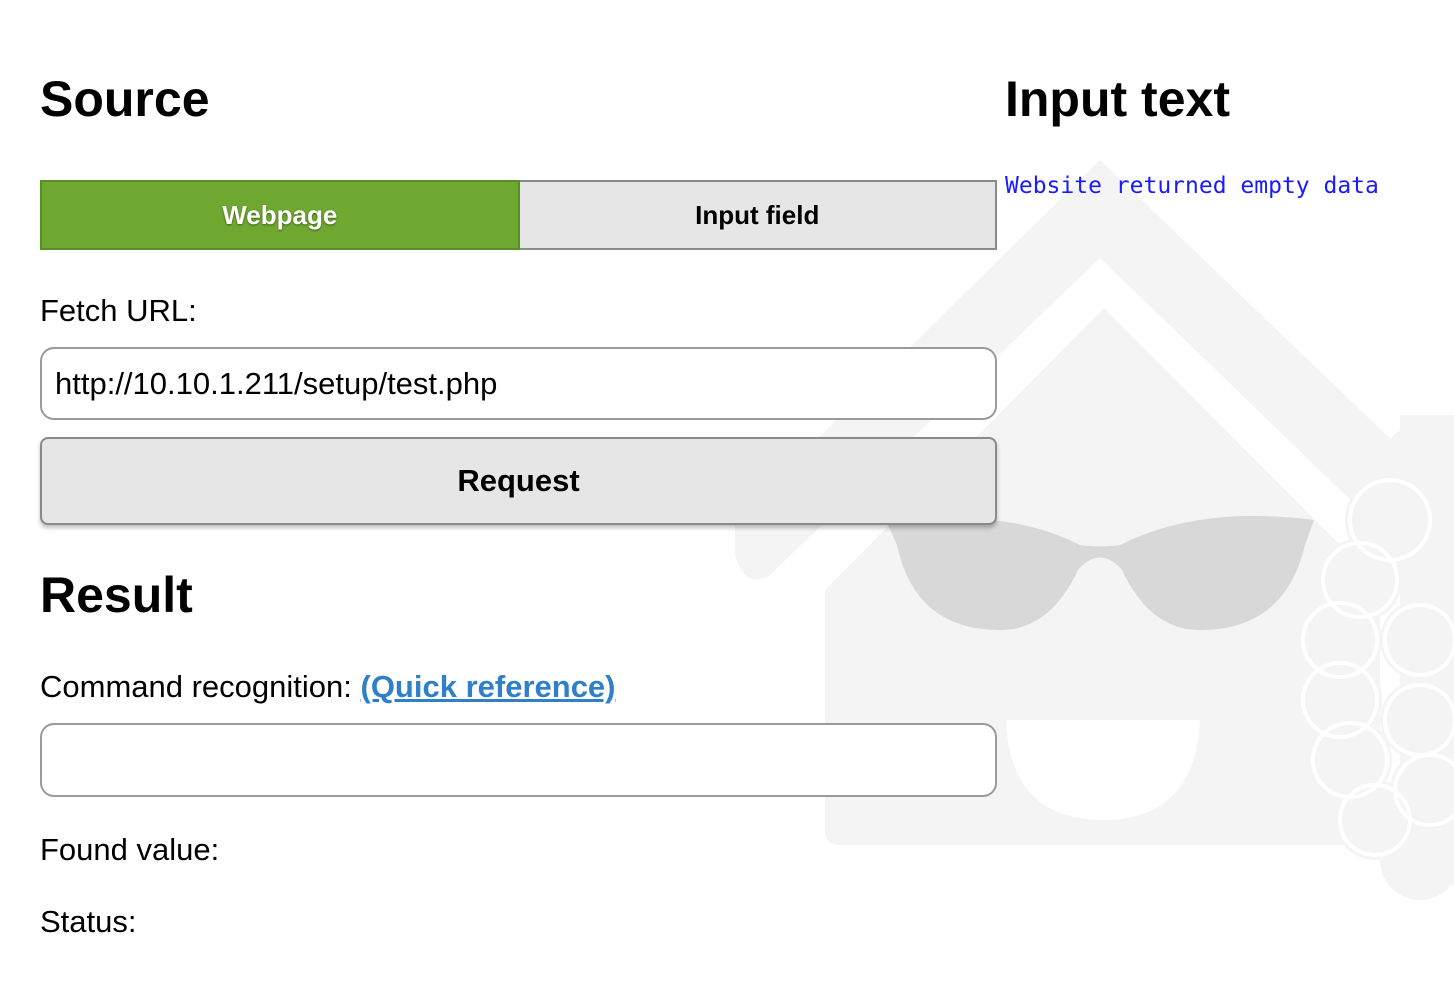 The width and height of the screenshot is (1454, 1000). What do you see at coordinates (1117, 99) in the screenshot?
I see `input-text-heading: Input text` at bounding box center [1117, 99].